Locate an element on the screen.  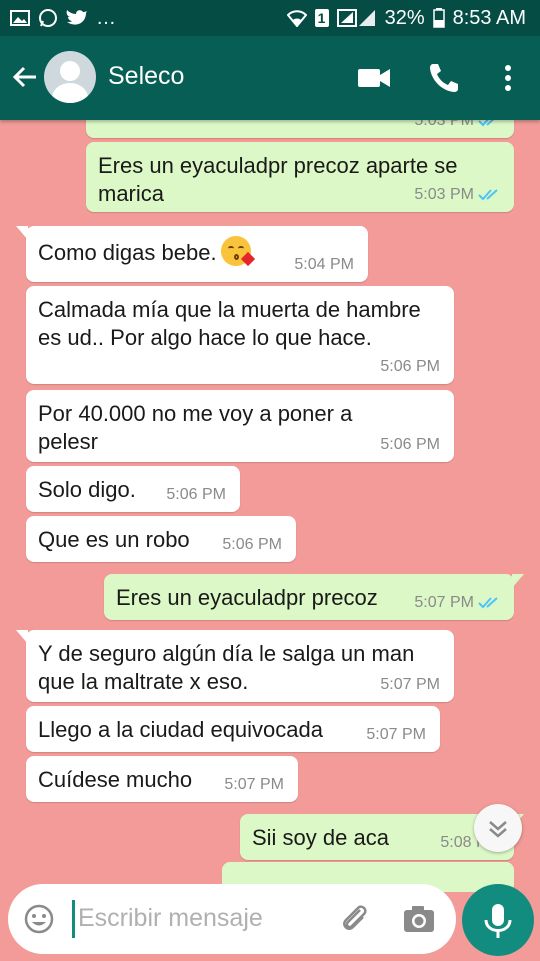
double-chevron-down-icon is located at coordinates (498, 829).